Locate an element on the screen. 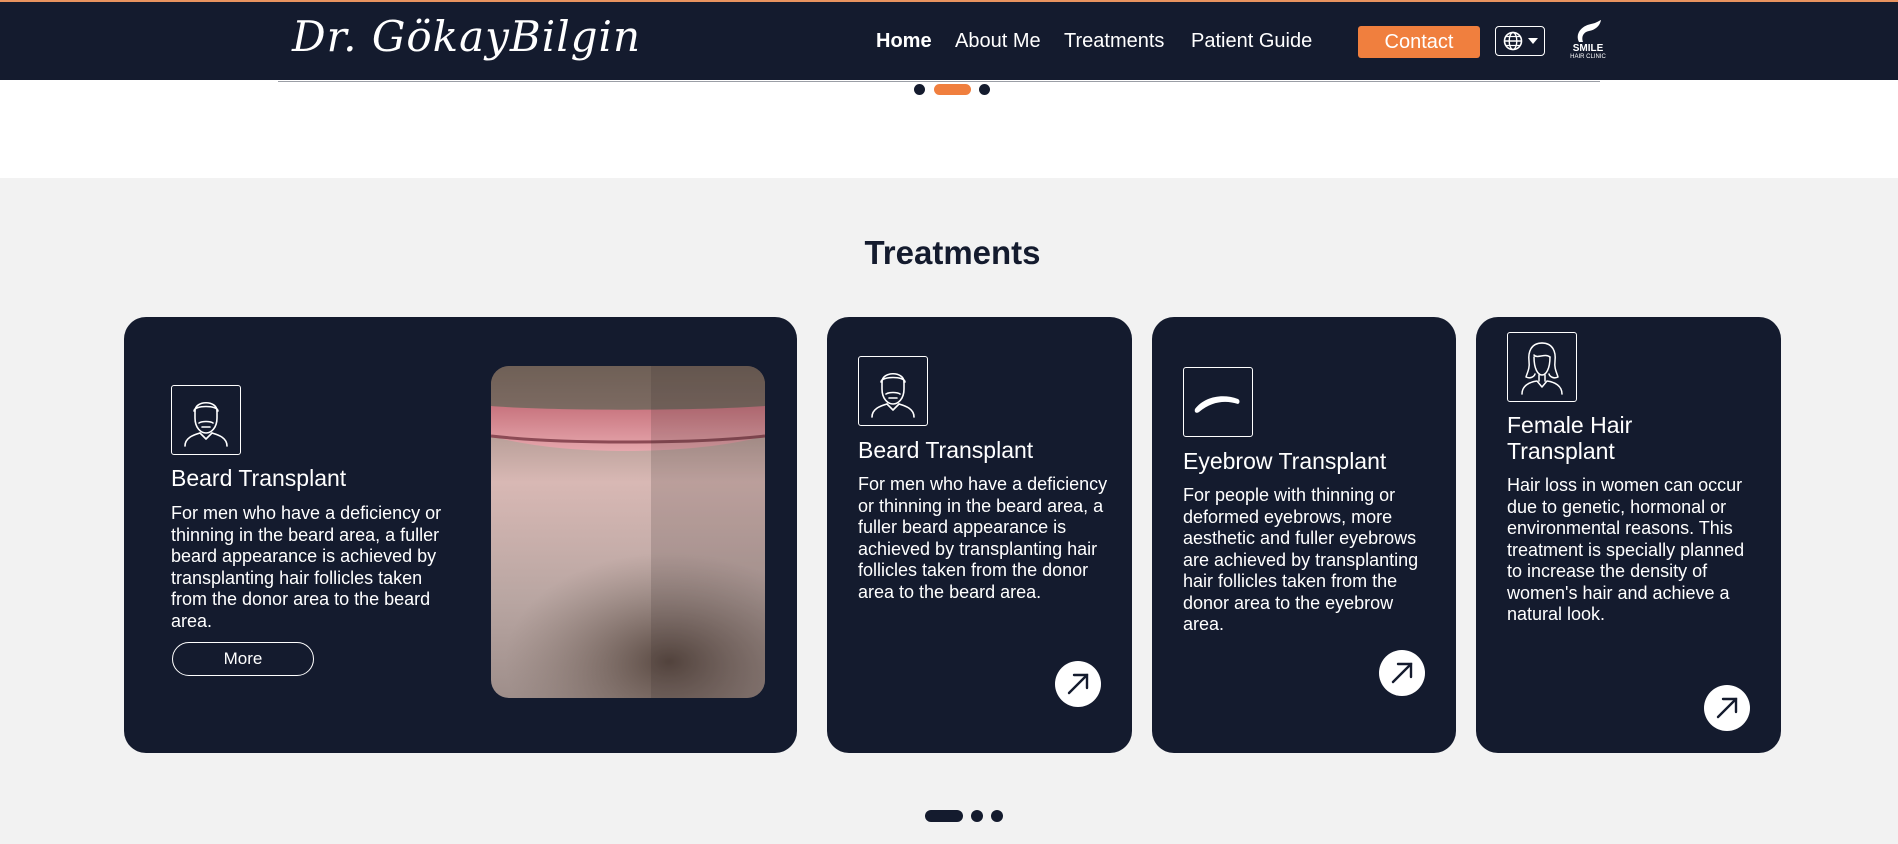  female-icon-box is located at coordinates (1542, 367).